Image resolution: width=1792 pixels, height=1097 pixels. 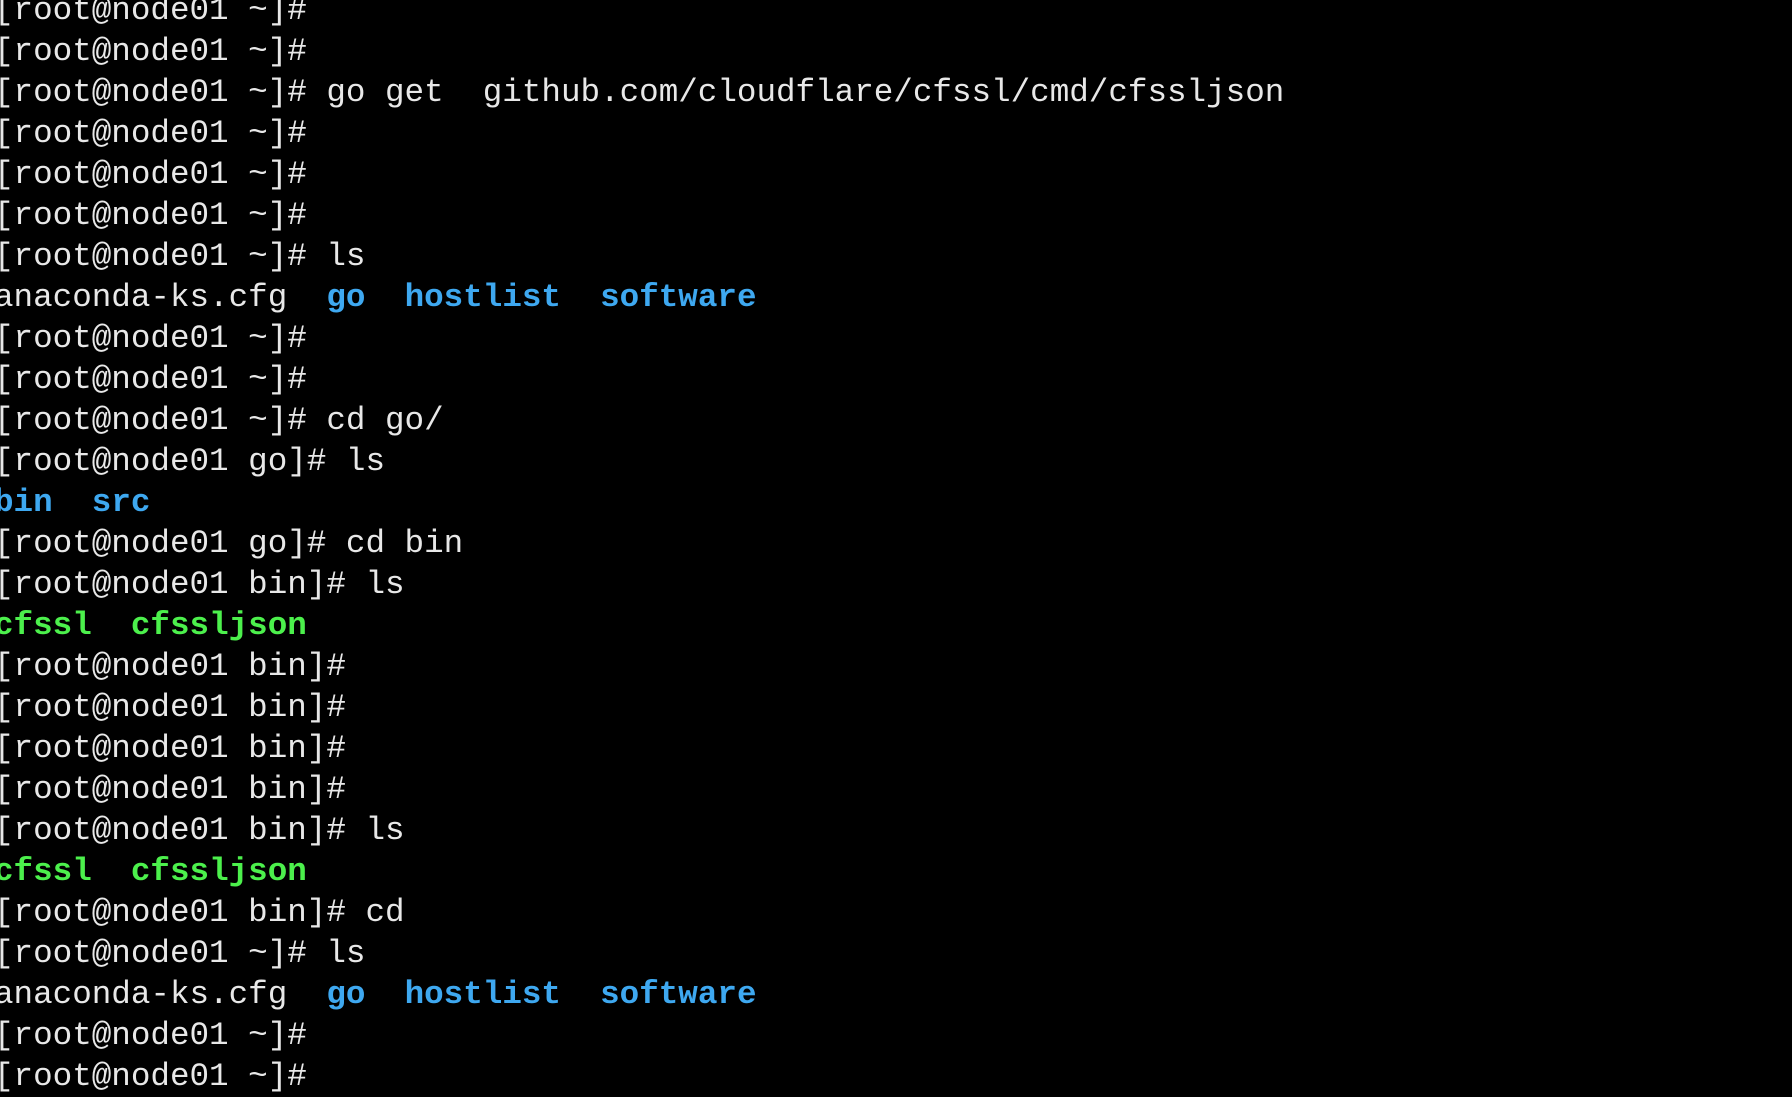 I want to click on terminal-line: [root@node01 bin]# cd, so click(x=642, y=912).